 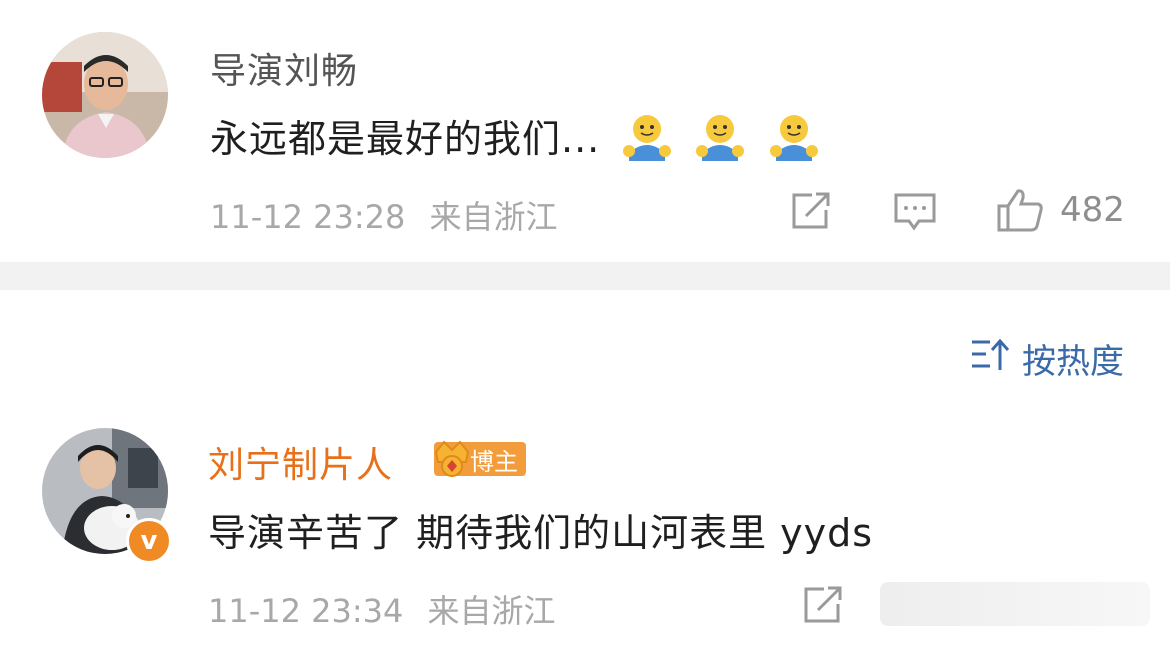 I want to click on comment-icon, so click(x=915, y=214).